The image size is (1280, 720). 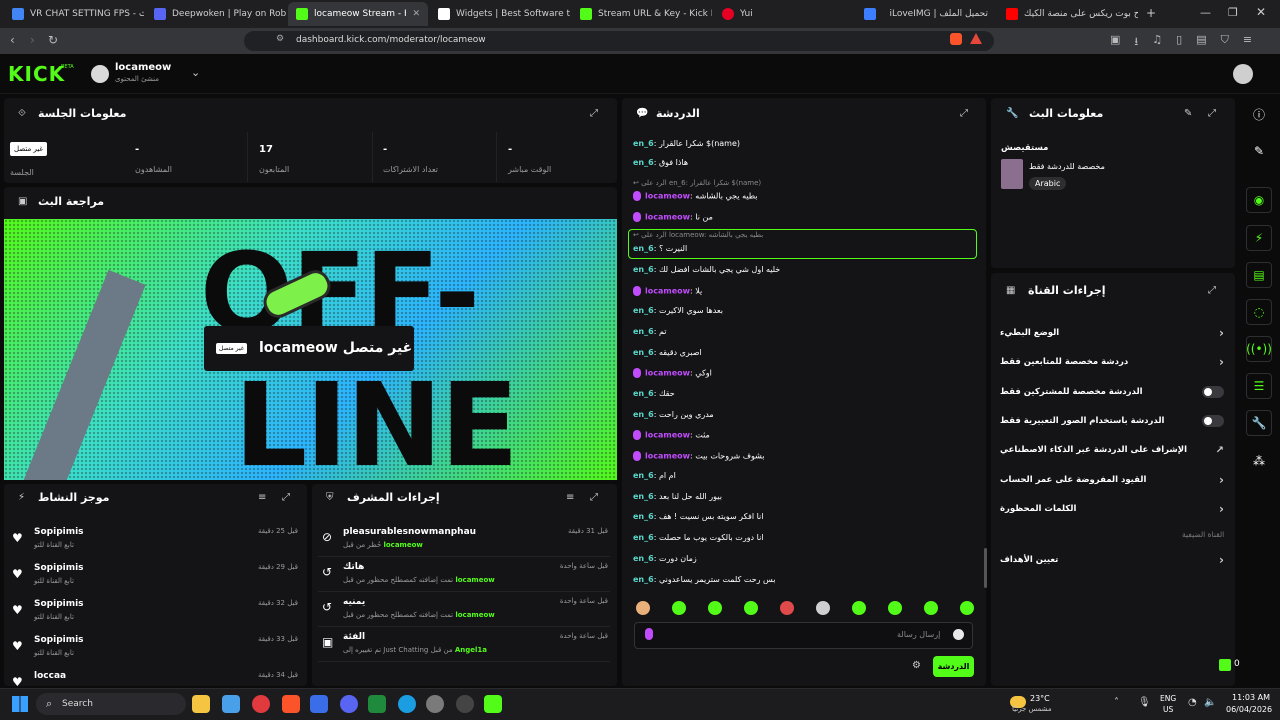 I want to click on activity-item: ♥ Sopipimis تابع القناة للتو قبل 32 دقيقة, so click(x=155, y=614).